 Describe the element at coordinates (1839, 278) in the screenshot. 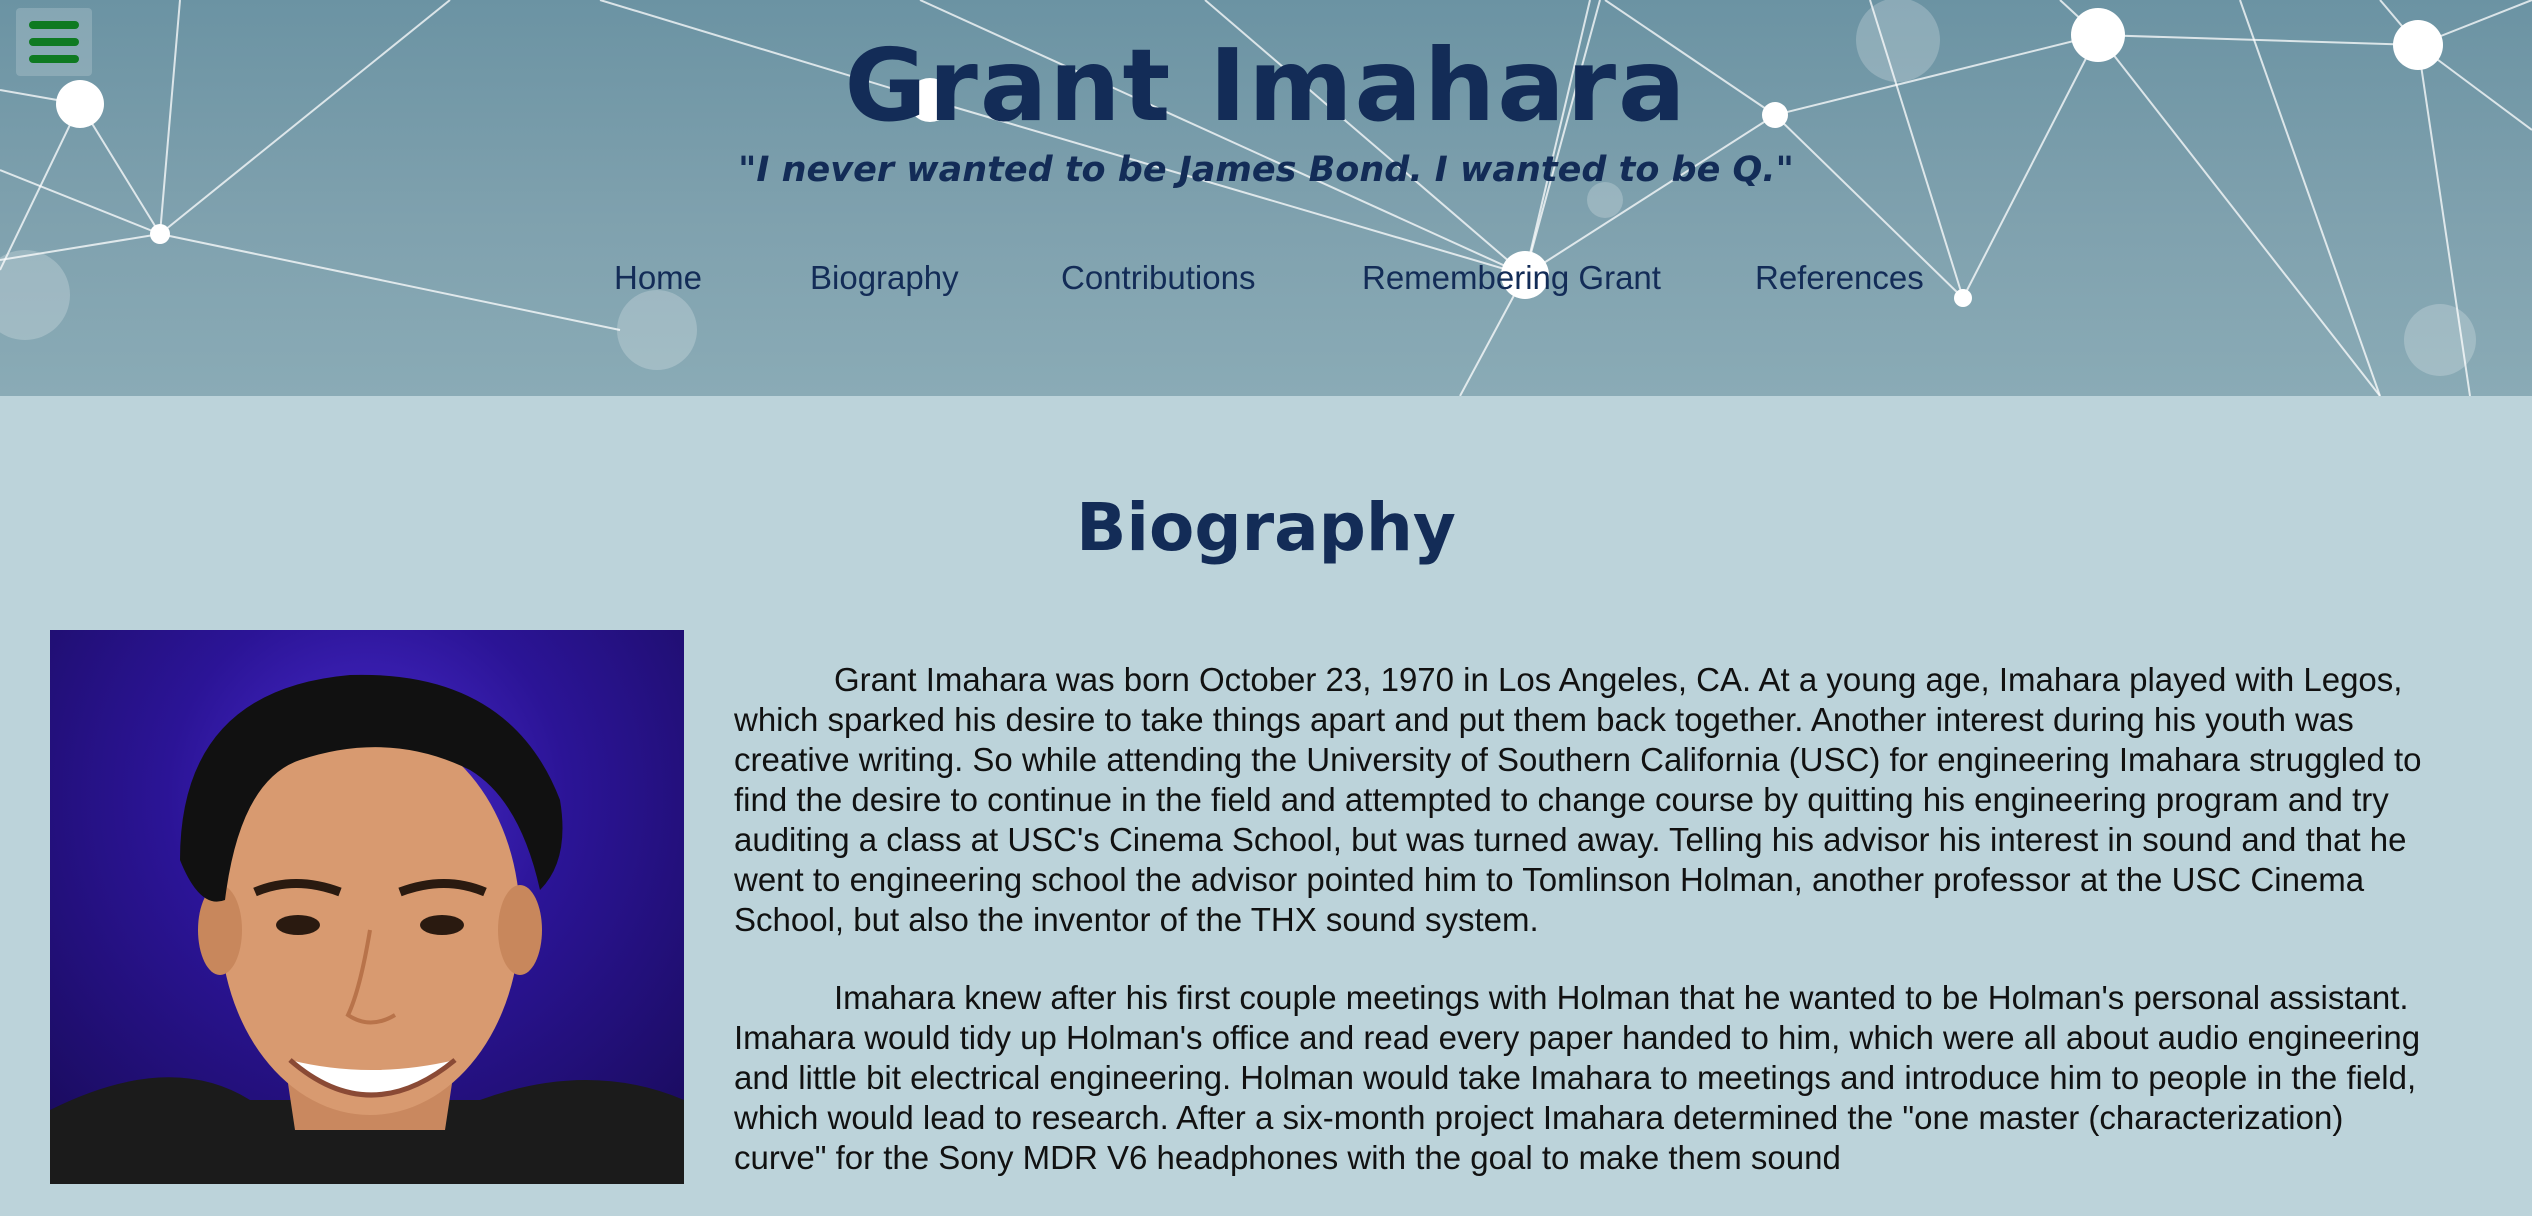

I see `nav-item-references: References` at that location.